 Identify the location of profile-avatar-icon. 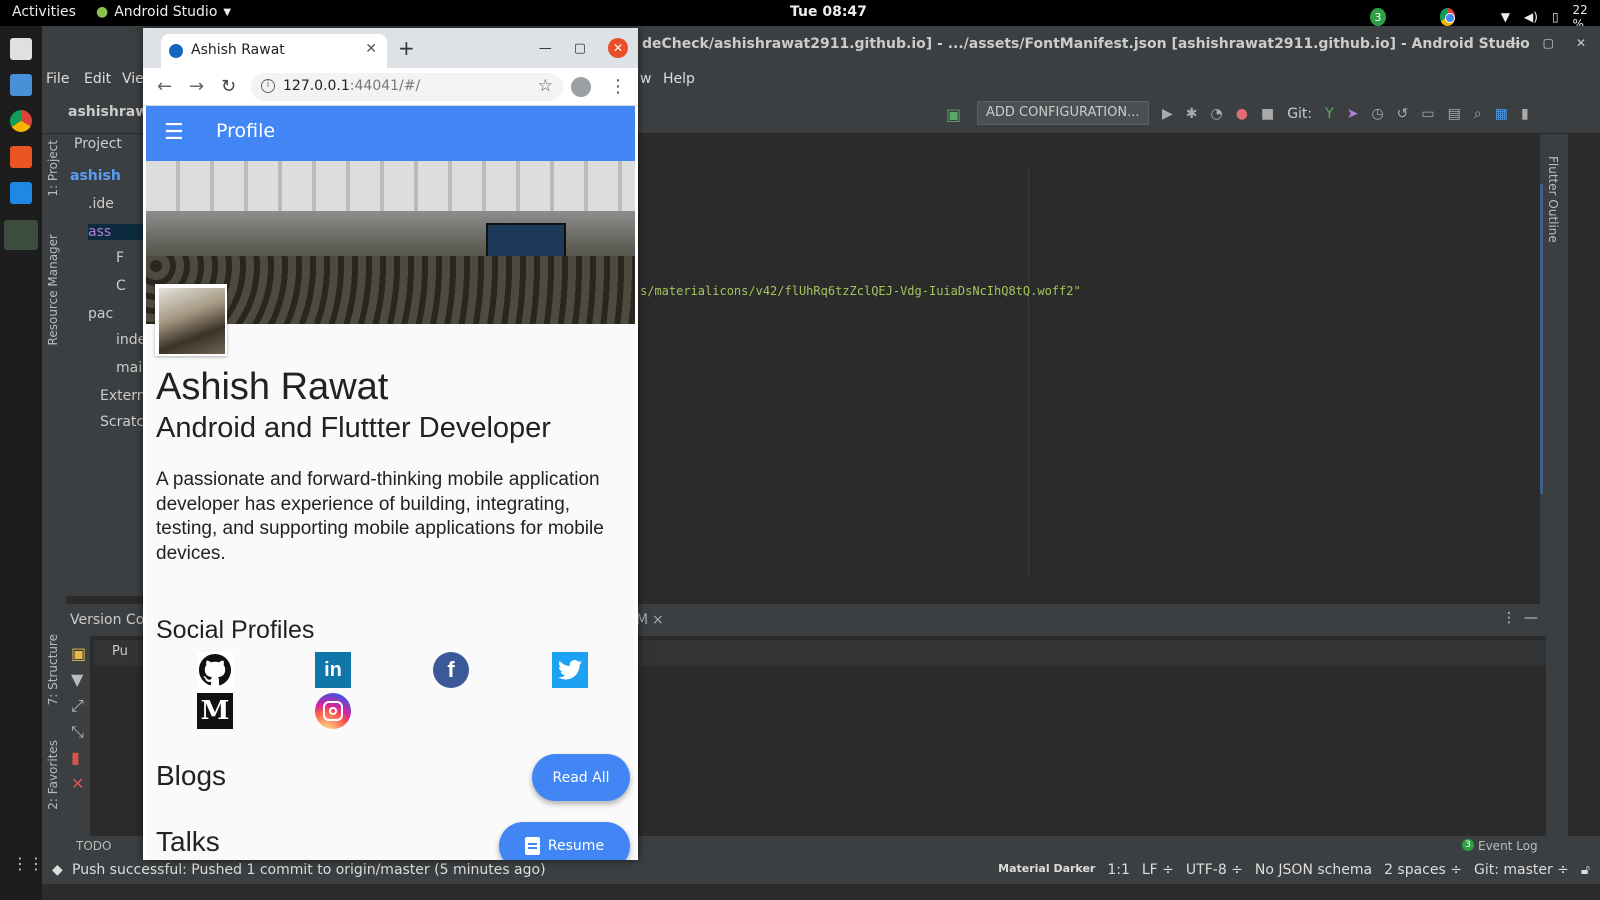
(581, 87).